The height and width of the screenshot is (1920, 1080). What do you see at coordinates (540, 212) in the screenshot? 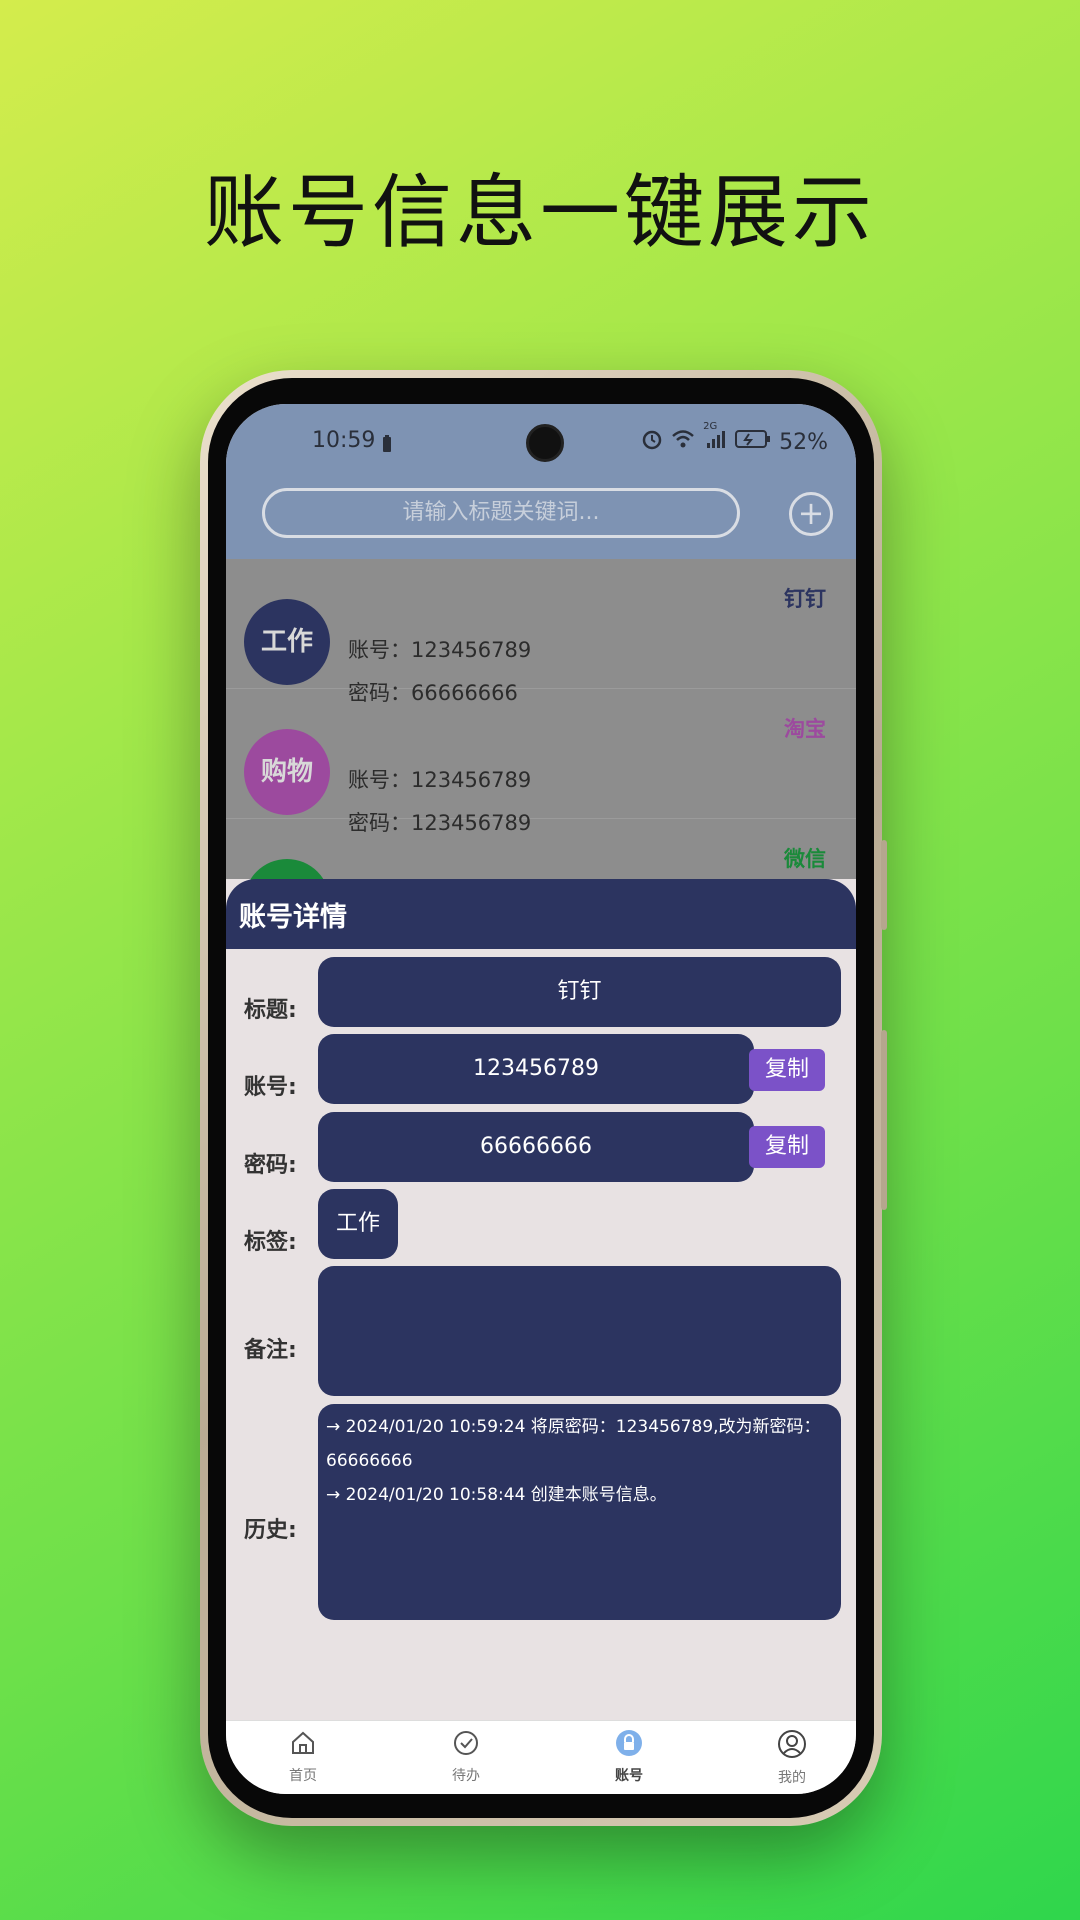
I see `headline: 账号信息一键展示` at bounding box center [540, 212].